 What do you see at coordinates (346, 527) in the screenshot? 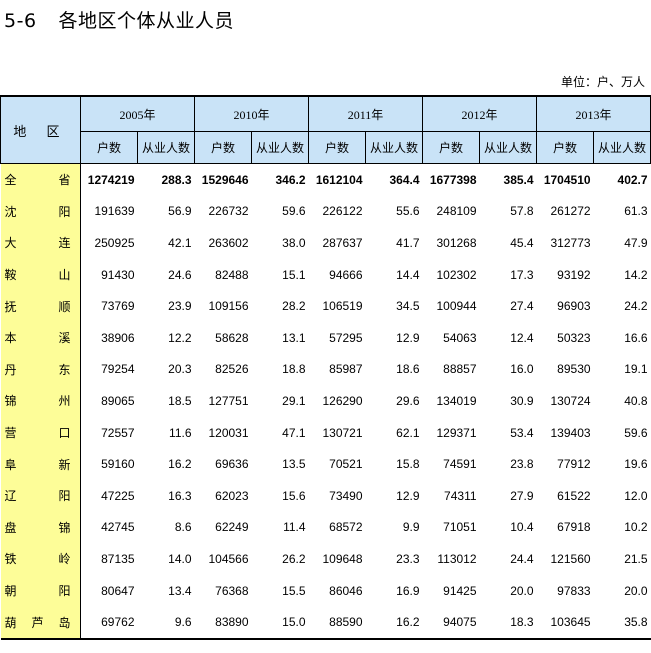
I see `households-cell: 68572` at bounding box center [346, 527].